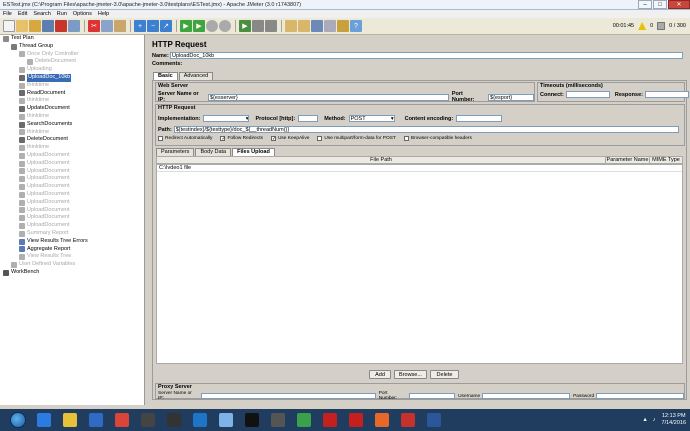 This screenshot has height=431, width=690. Describe the element at coordinates (253, 152) in the screenshot. I see `tab-files-upload: Files Upload` at that location.